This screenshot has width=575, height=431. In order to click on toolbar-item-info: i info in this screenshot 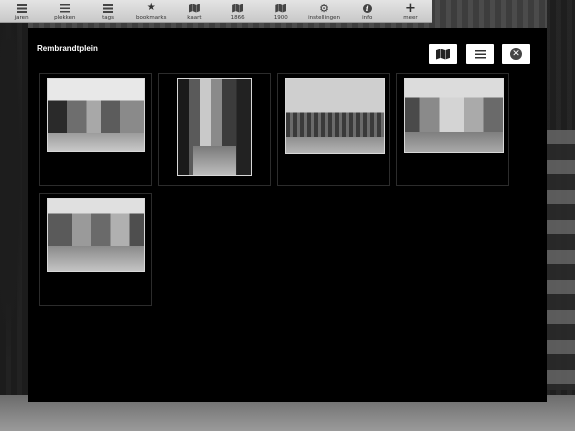, I will do `click(367, 11)`.